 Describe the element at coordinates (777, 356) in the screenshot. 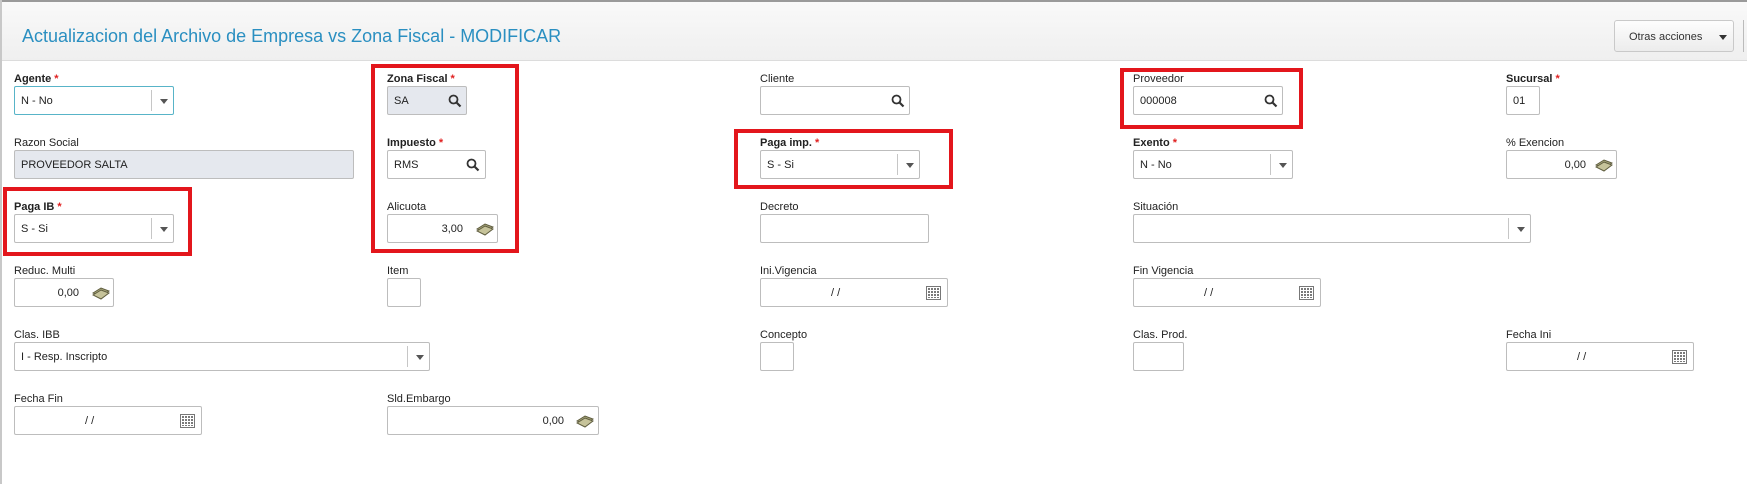

I see `concepto-field` at that location.